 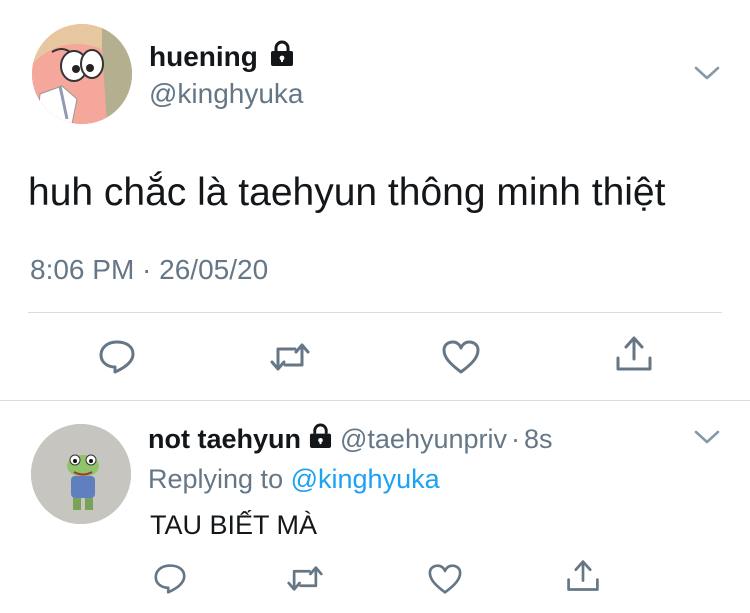 What do you see at coordinates (234, 525) in the screenshot?
I see `reply-text: TAU BIẾT MÀ` at bounding box center [234, 525].